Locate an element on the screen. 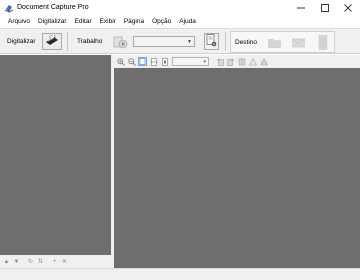 Image resolution: width=360 pixels, height=280 pixels. close-button is located at coordinates (348, 8).